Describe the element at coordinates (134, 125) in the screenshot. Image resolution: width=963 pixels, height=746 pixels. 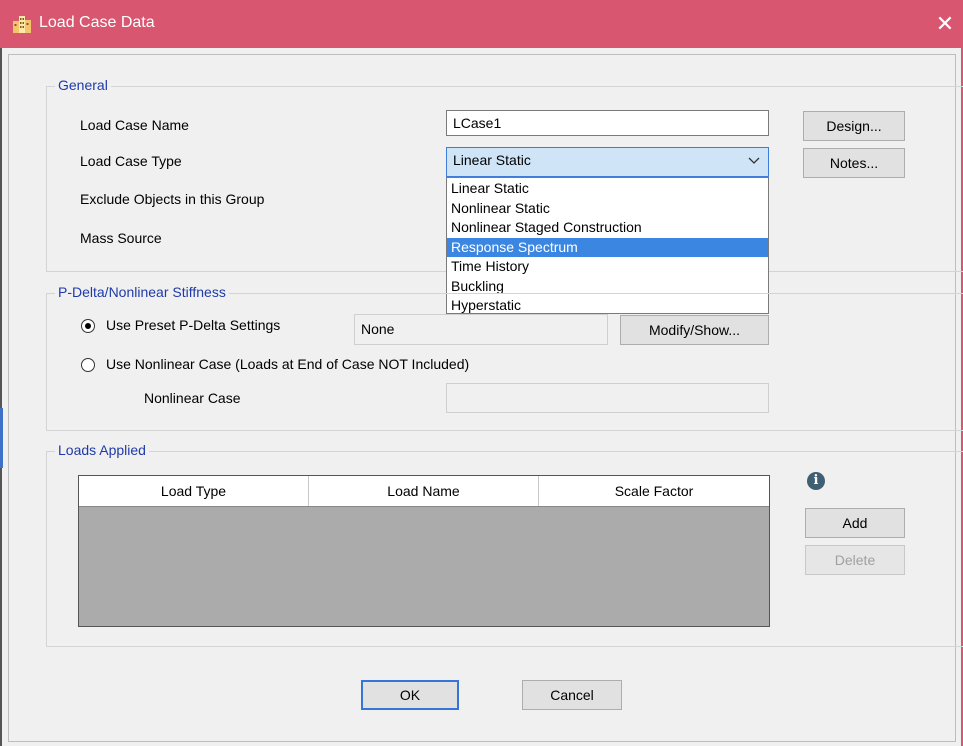
I see `load-case-name-label: Load Case Name` at that location.